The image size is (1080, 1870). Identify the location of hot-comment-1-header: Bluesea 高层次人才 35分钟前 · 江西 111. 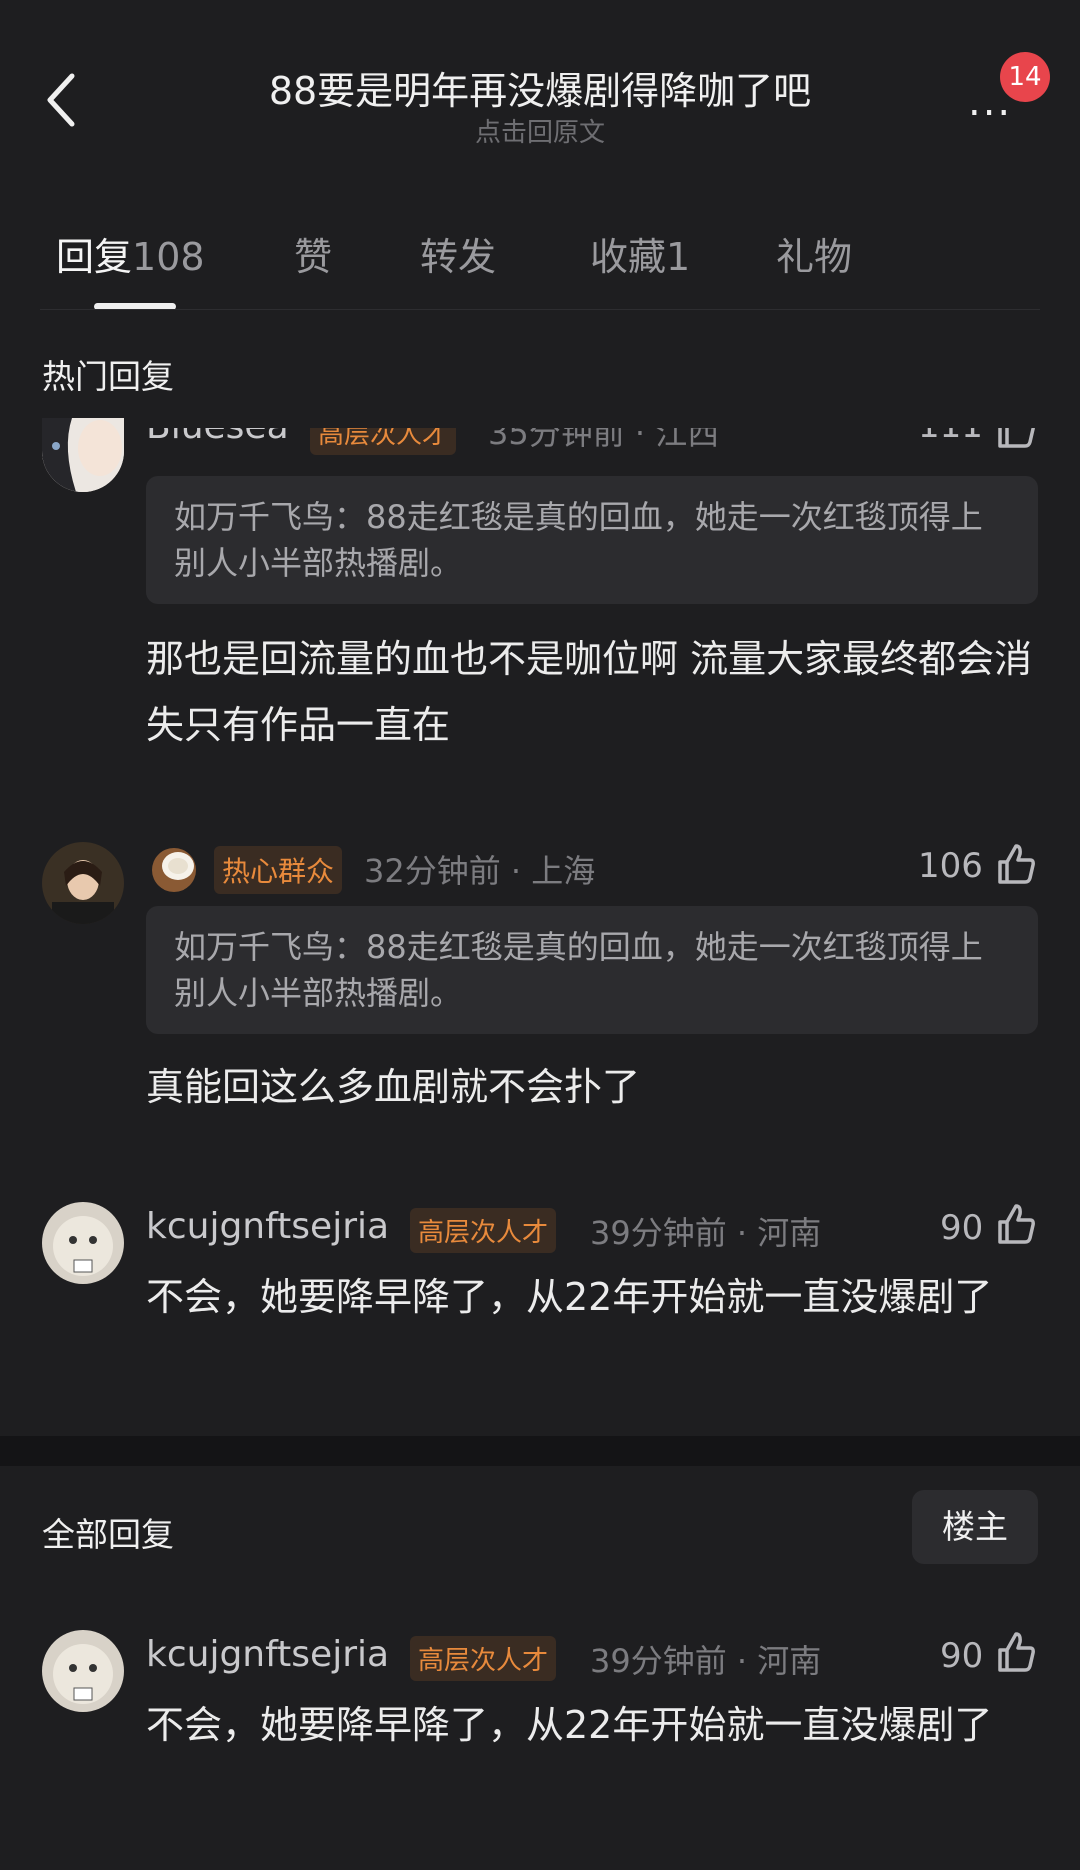
(540, 442).